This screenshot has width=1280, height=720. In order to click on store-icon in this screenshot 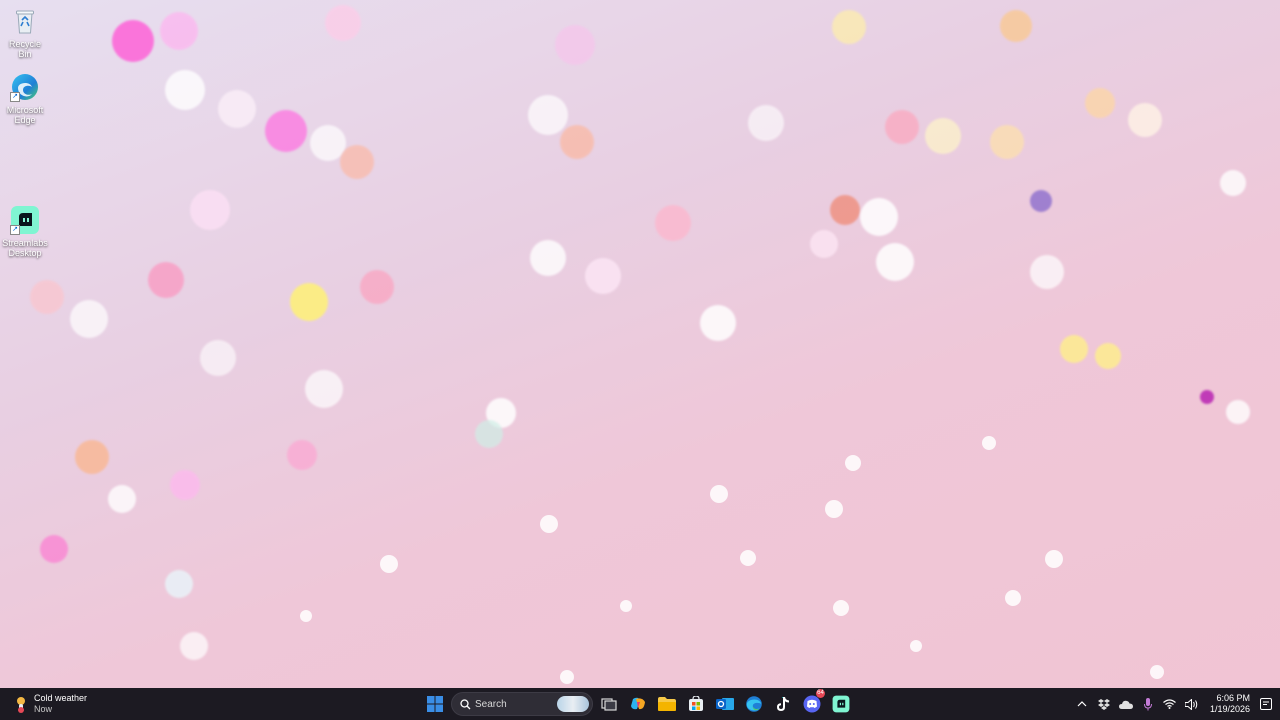, I will do `click(696, 703)`.